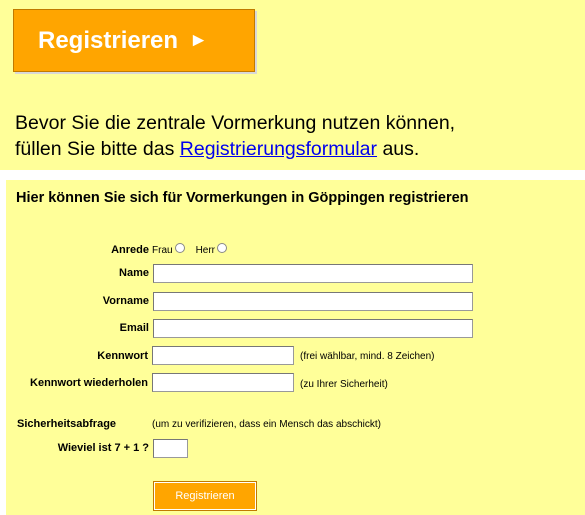 The width and height of the screenshot is (585, 515). What do you see at coordinates (122, 356) in the screenshot?
I see `password-label: Kennwort` at bounding box center [122, 356].